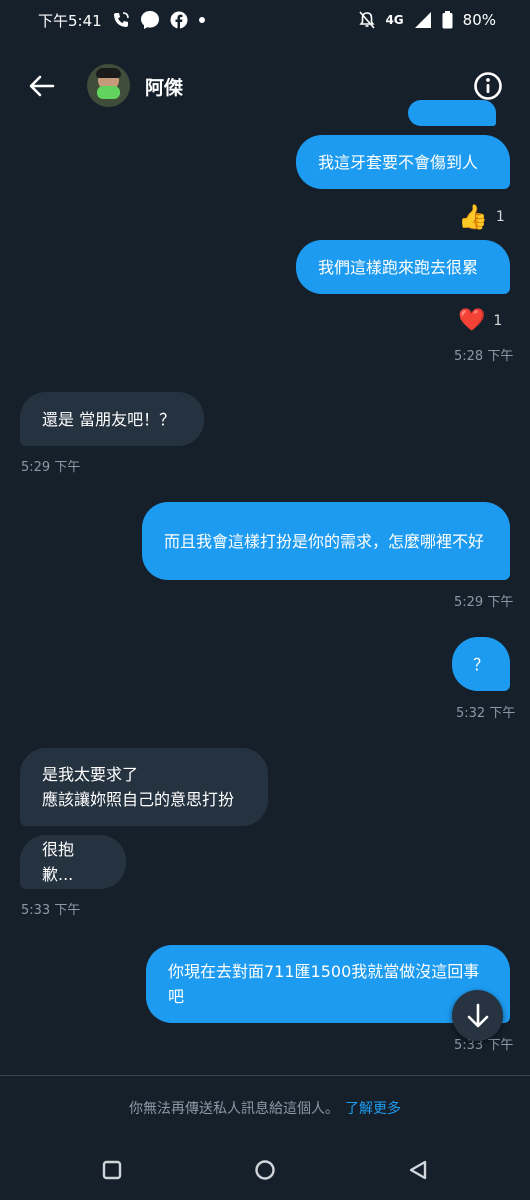 The image size is (530, 1200). I want to click on outgoing-message: 而且我會這樣打扮是你的需求，怎麼哪裡不好, so click(326, 541).